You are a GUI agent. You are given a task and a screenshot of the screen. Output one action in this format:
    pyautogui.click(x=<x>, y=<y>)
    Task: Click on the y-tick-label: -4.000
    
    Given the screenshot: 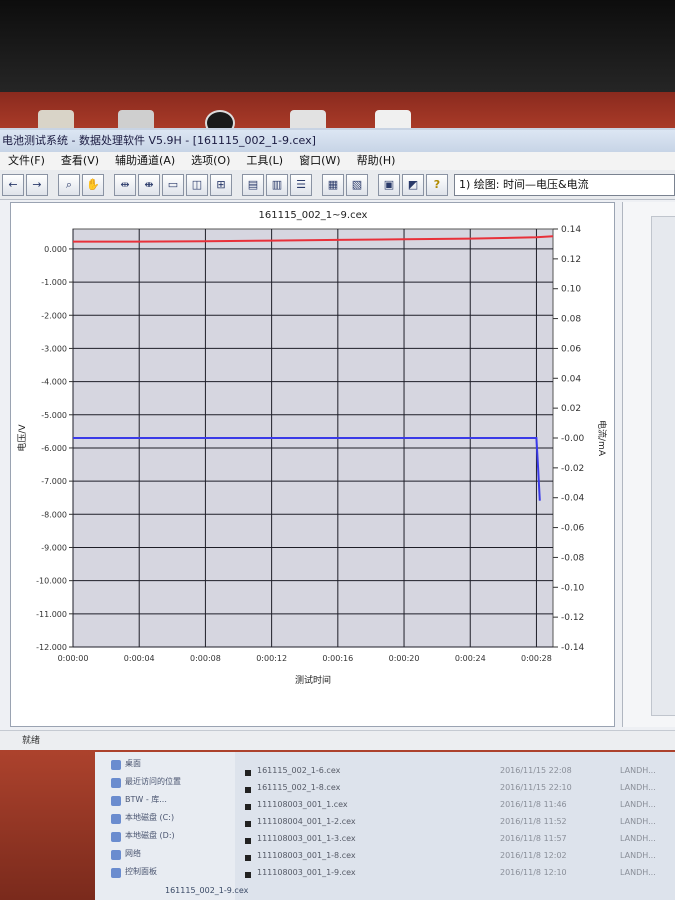 What is the action you would take?
    pyautogui.click(x=54, y=382)
    